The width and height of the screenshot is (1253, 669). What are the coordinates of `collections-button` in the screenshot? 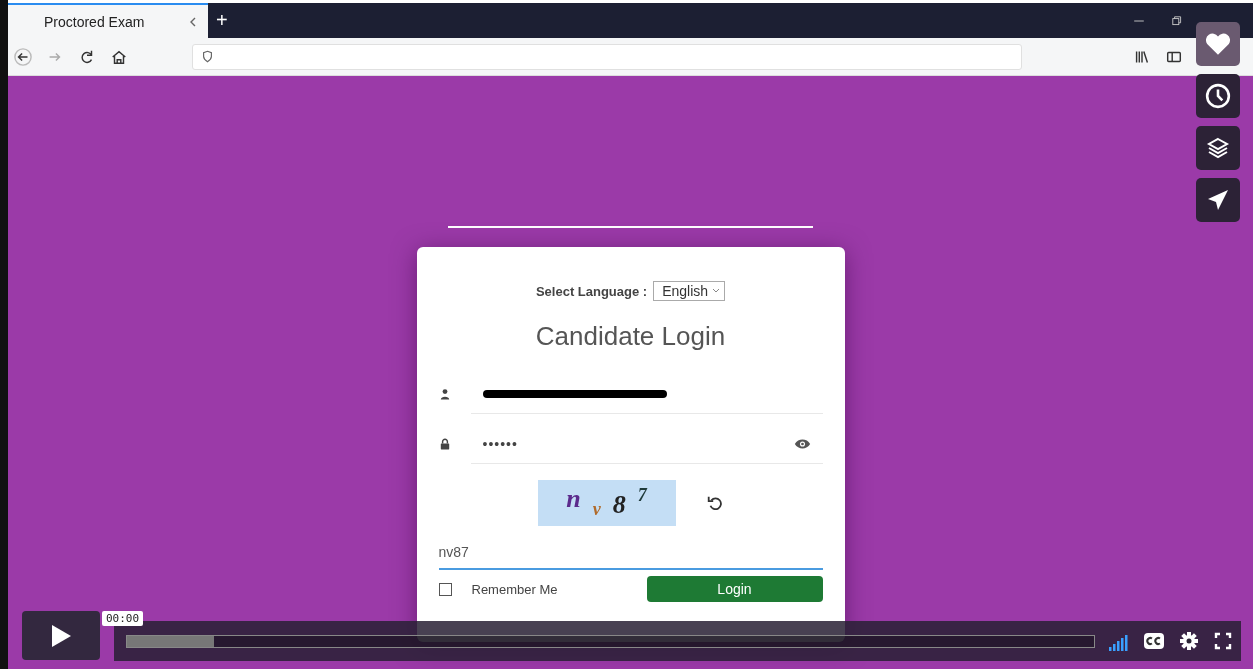 It's located at (1218, 148).